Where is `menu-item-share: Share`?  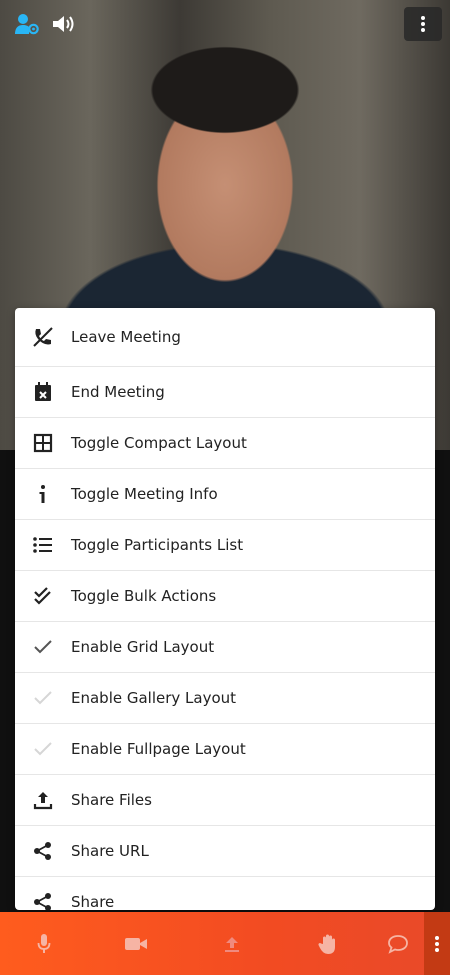
menu-item-share: Share is located at coordinates (225, 893).